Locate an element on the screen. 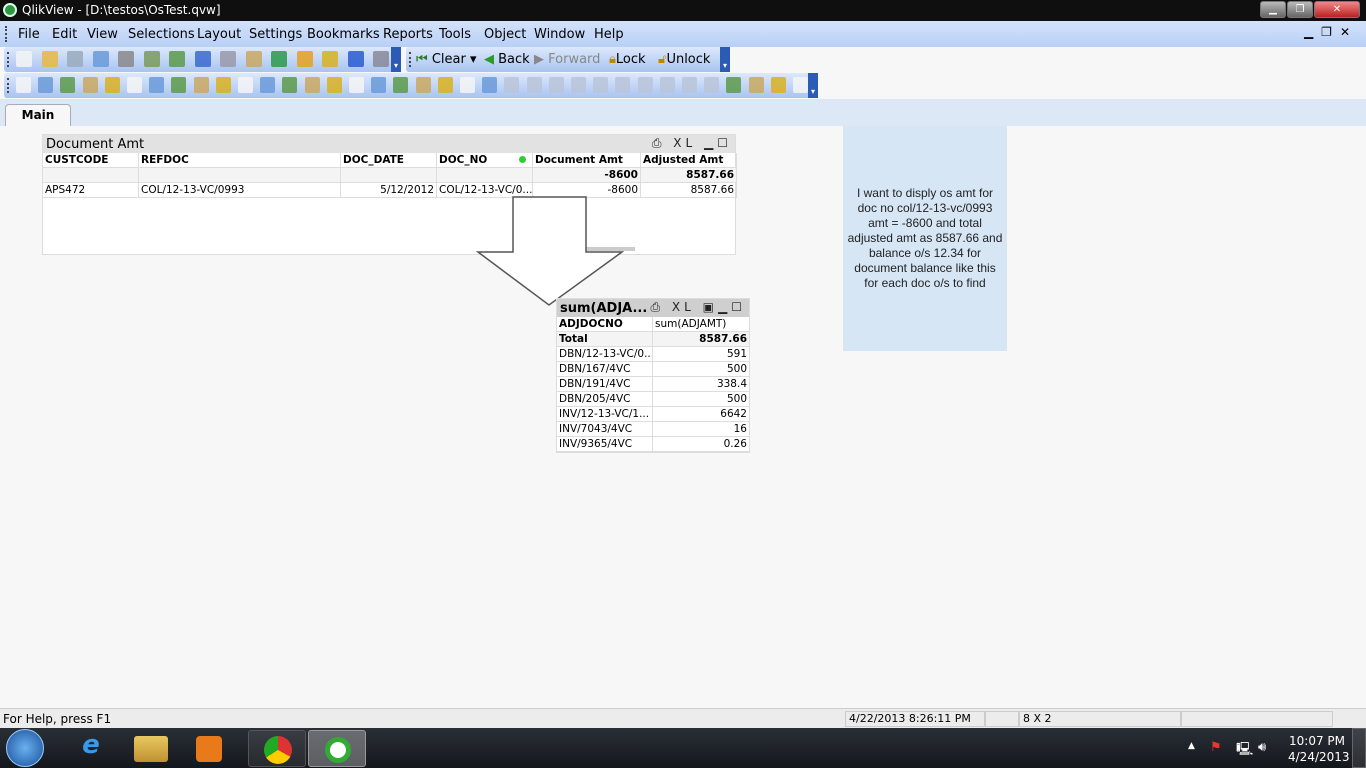 The height and width of the screenshot is (768, 1366). checkbox-icon is located at coordinates (279, 59).